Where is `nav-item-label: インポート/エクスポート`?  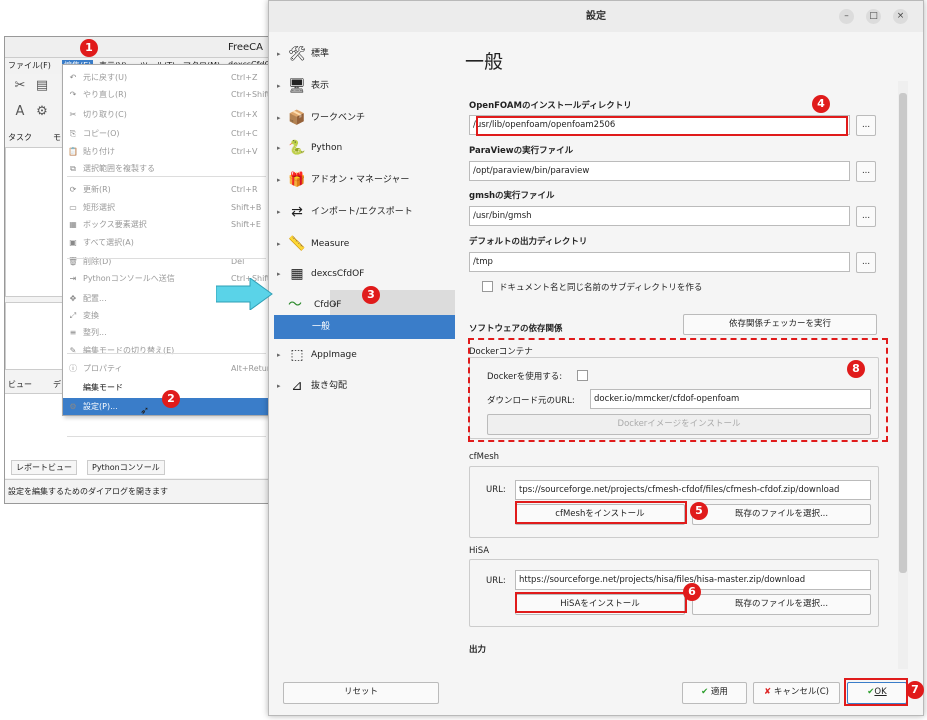 nav-item-label: インポート/エクスポート is located at coordinates (362, 212).